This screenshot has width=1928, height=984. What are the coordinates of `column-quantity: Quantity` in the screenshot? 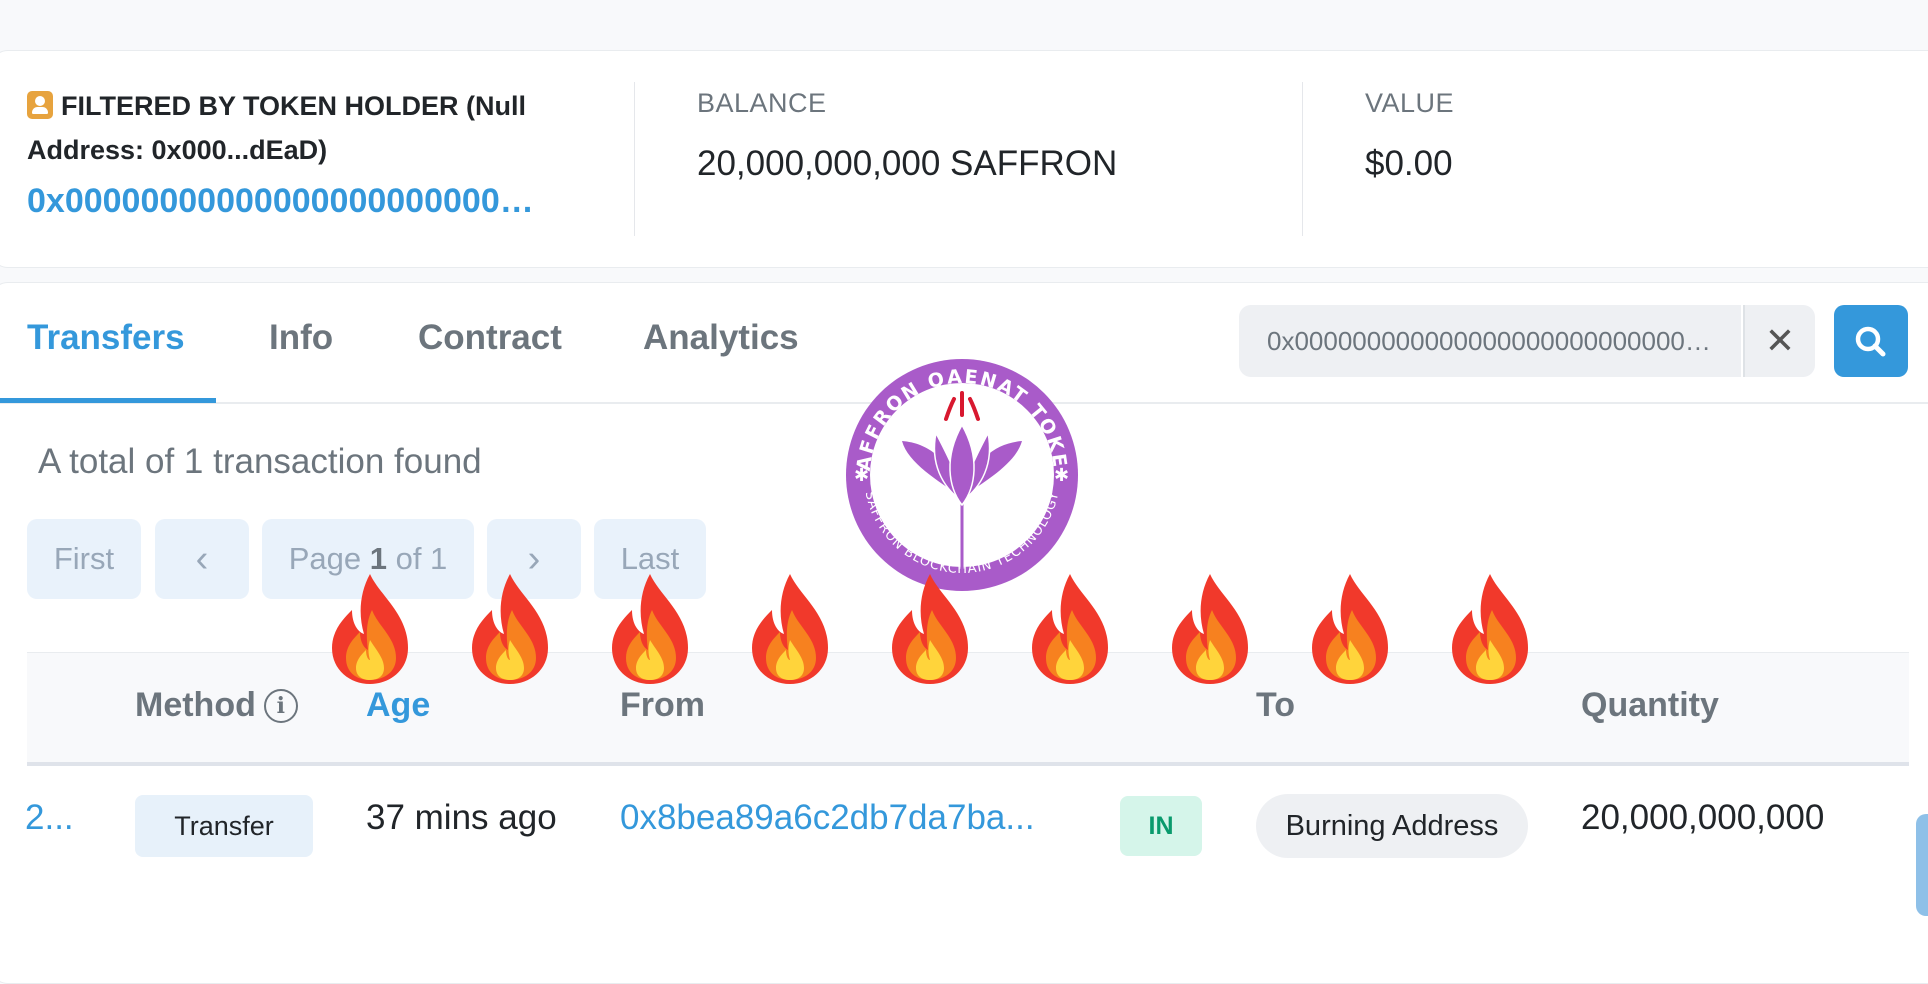 It's located at (1650, 705).